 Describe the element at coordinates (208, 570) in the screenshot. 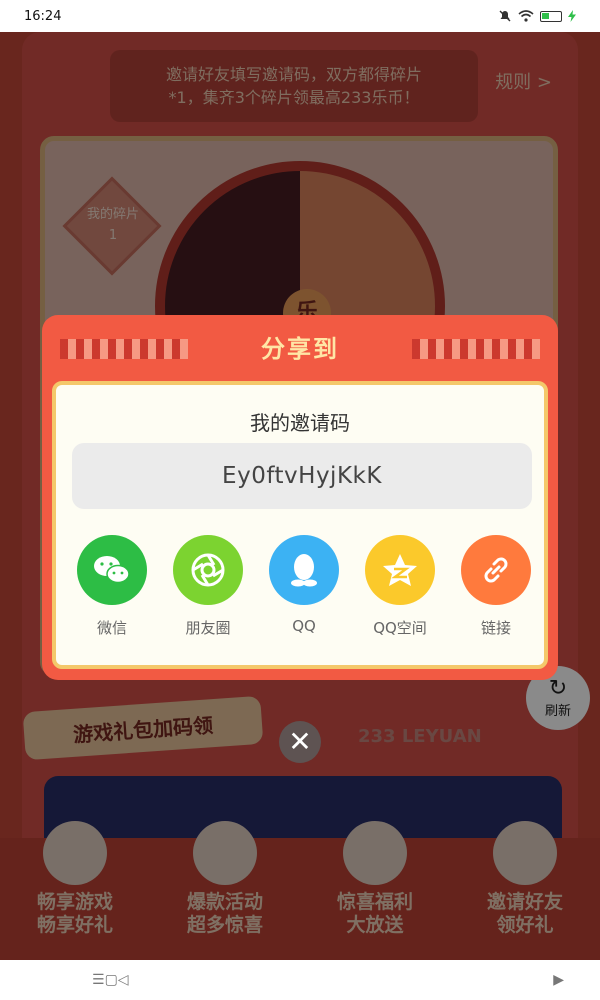

I see `moments-icon` at that location.